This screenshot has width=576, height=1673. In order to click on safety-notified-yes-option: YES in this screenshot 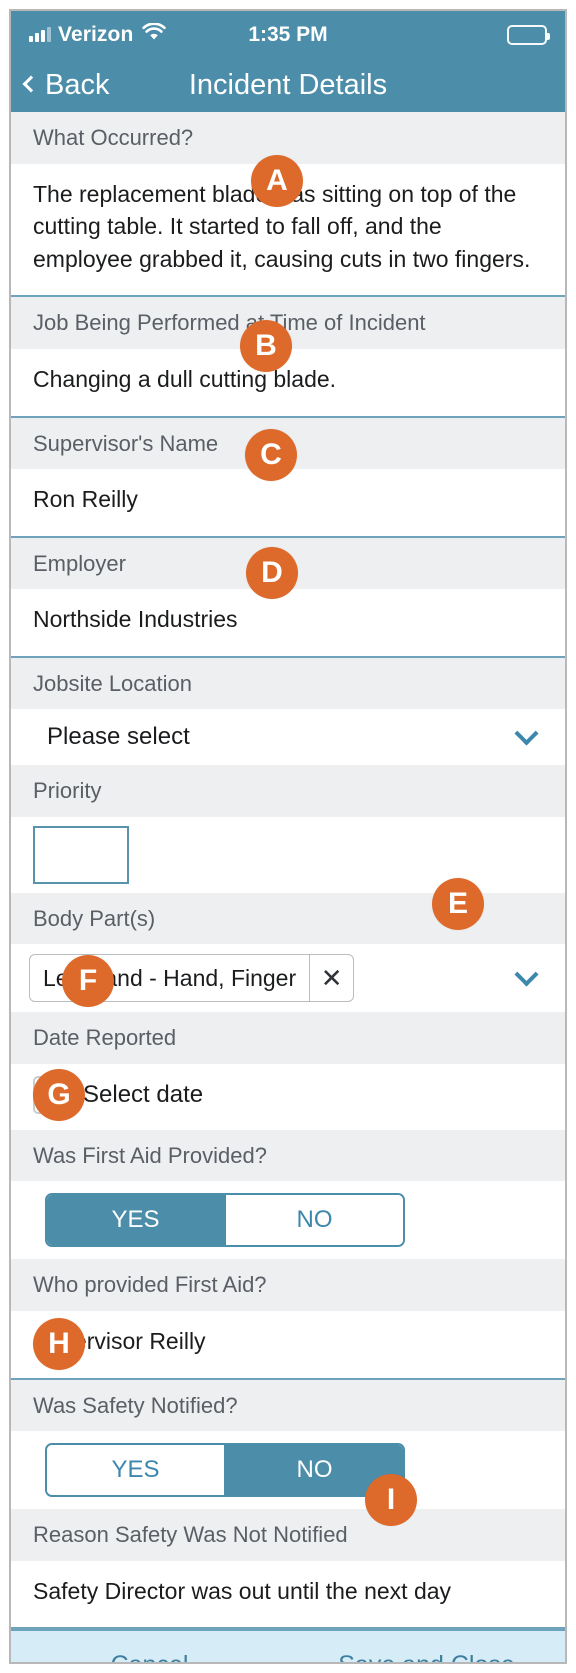, I will do `click(135, 1470)`.